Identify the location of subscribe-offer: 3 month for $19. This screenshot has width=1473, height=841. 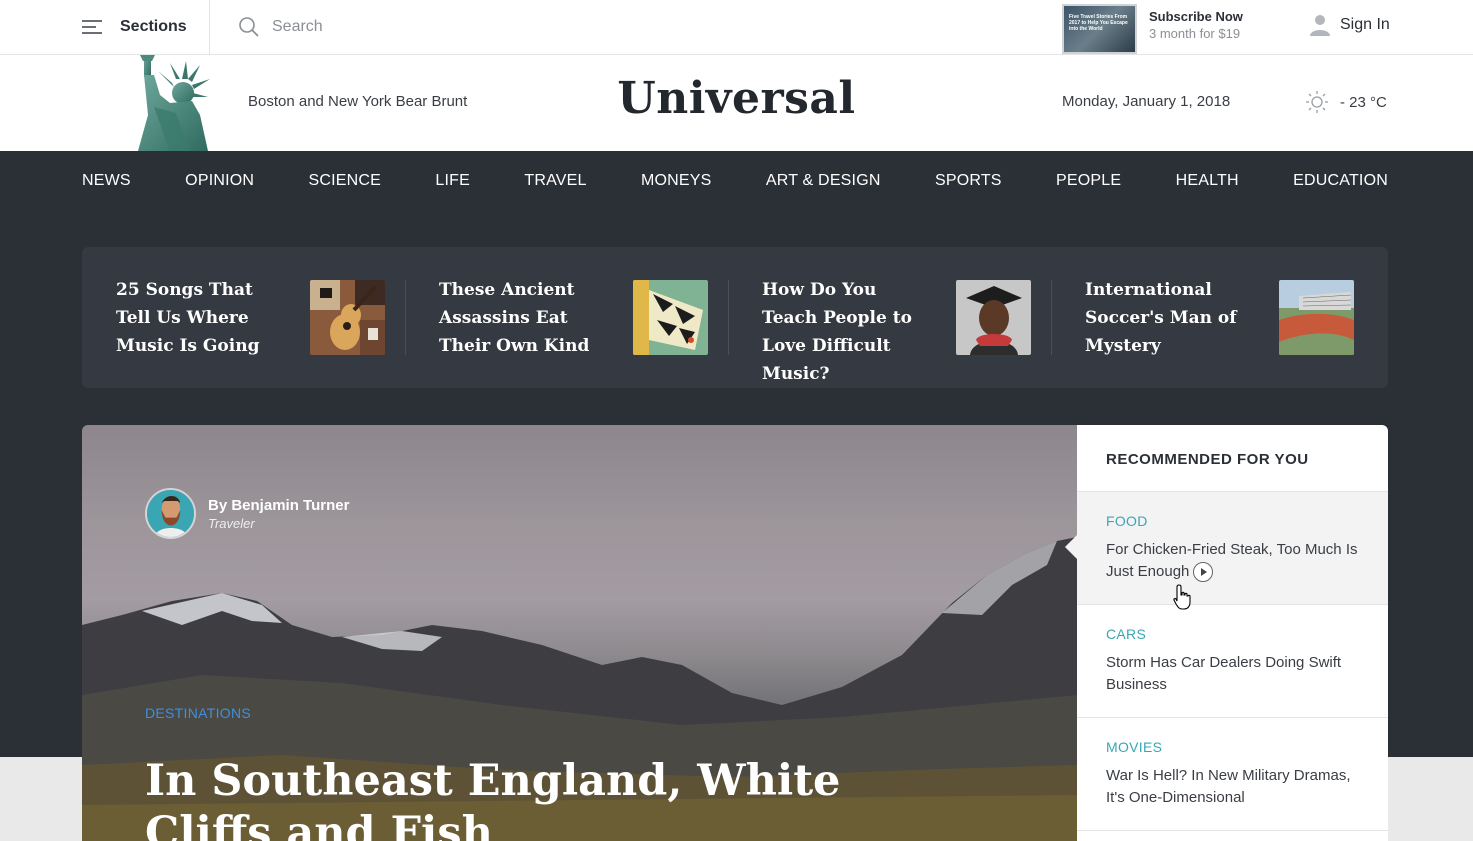
(1195, 33).